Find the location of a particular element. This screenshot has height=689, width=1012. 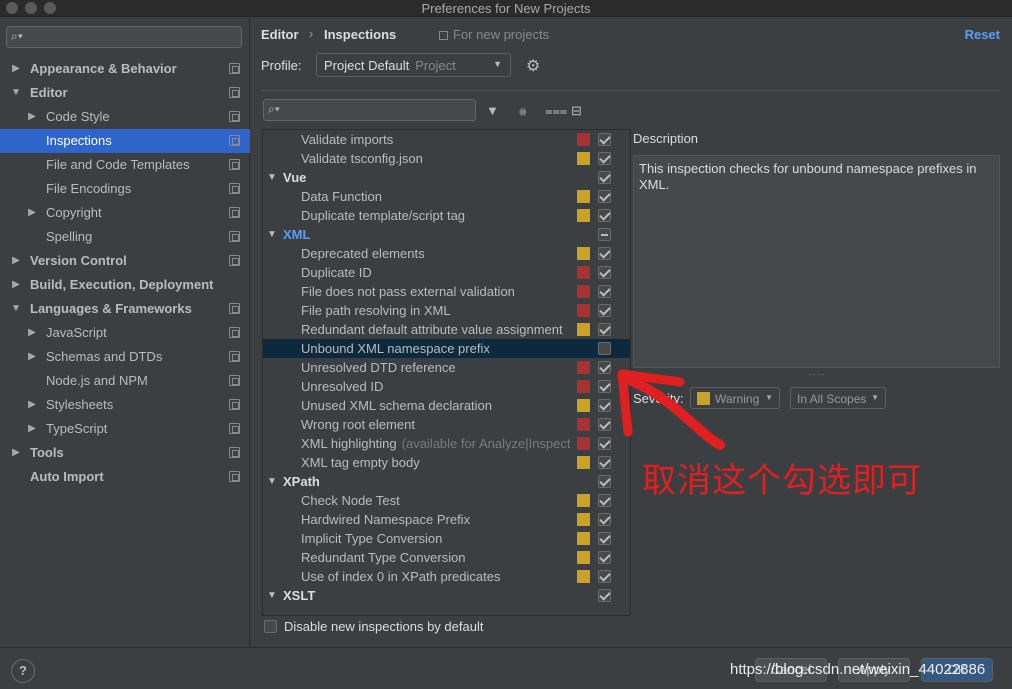

inspection-item: Implicit Type Conversion is located at coordinates (446, 538).